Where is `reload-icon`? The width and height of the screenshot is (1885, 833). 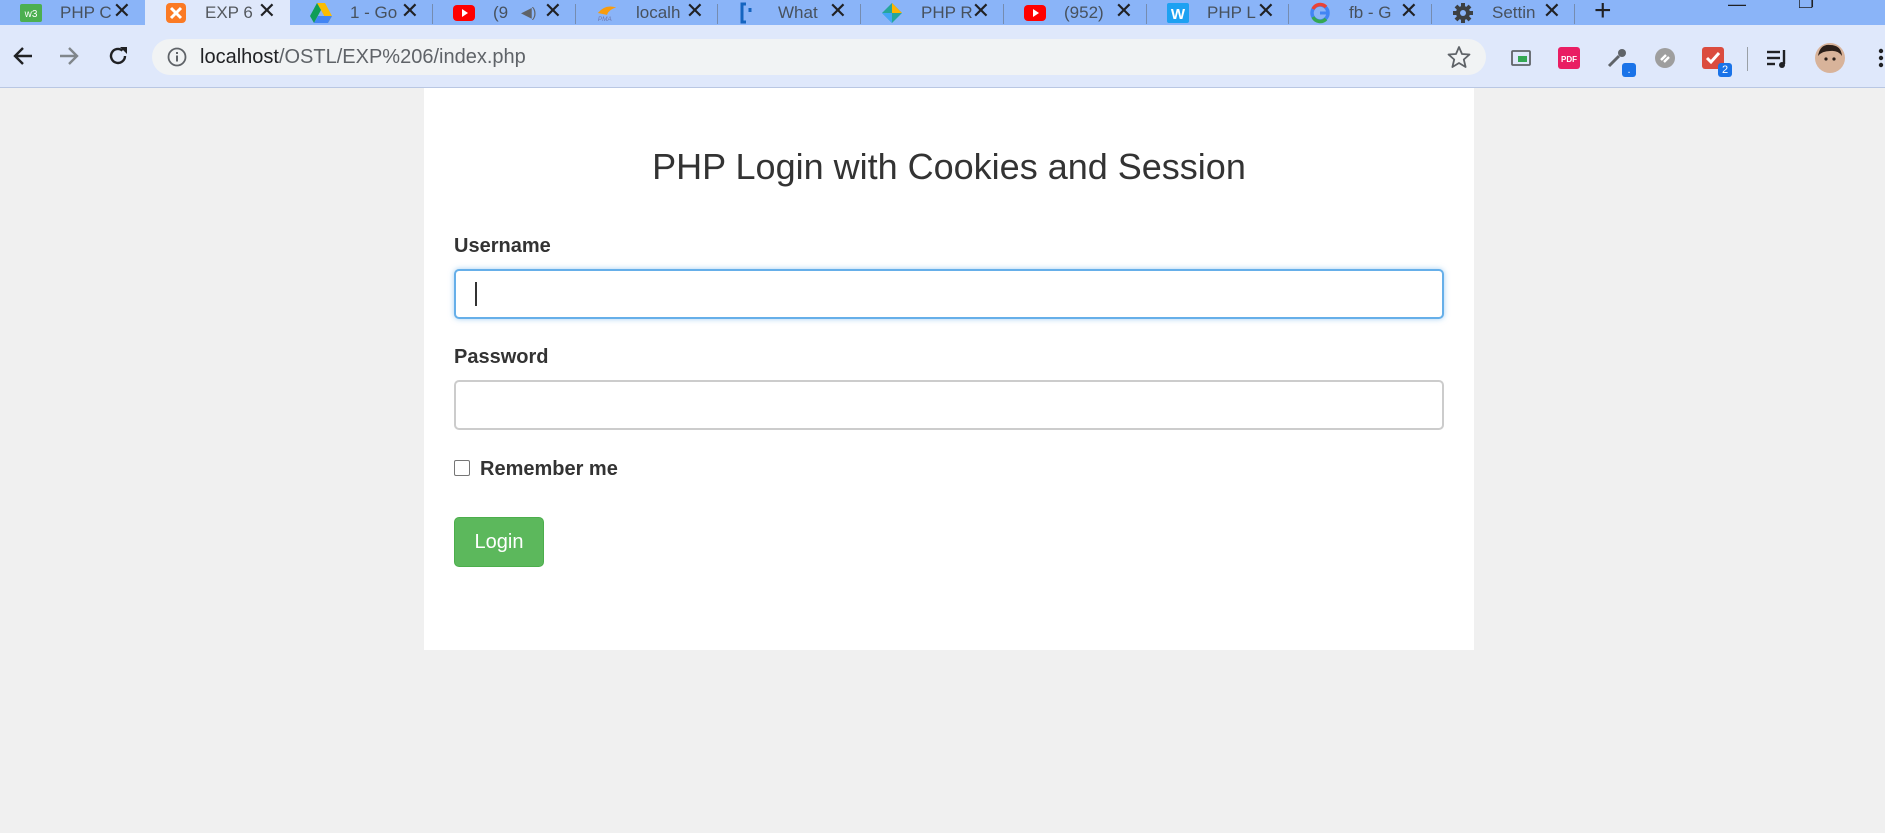 reload-icon is located at coordinates (118, 56).